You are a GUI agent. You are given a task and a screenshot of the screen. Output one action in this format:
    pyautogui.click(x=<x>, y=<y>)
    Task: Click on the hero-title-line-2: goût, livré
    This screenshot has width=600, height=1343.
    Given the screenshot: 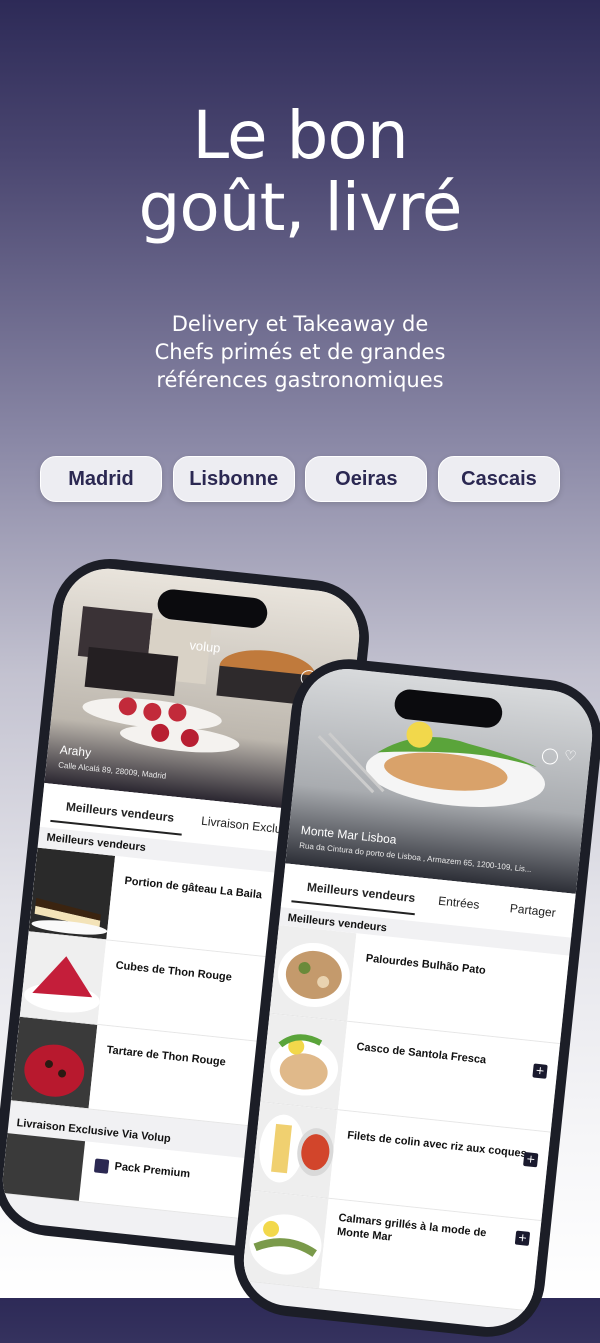 What is the action you would take?
    pyautogui.click(x=300, y=207)
    